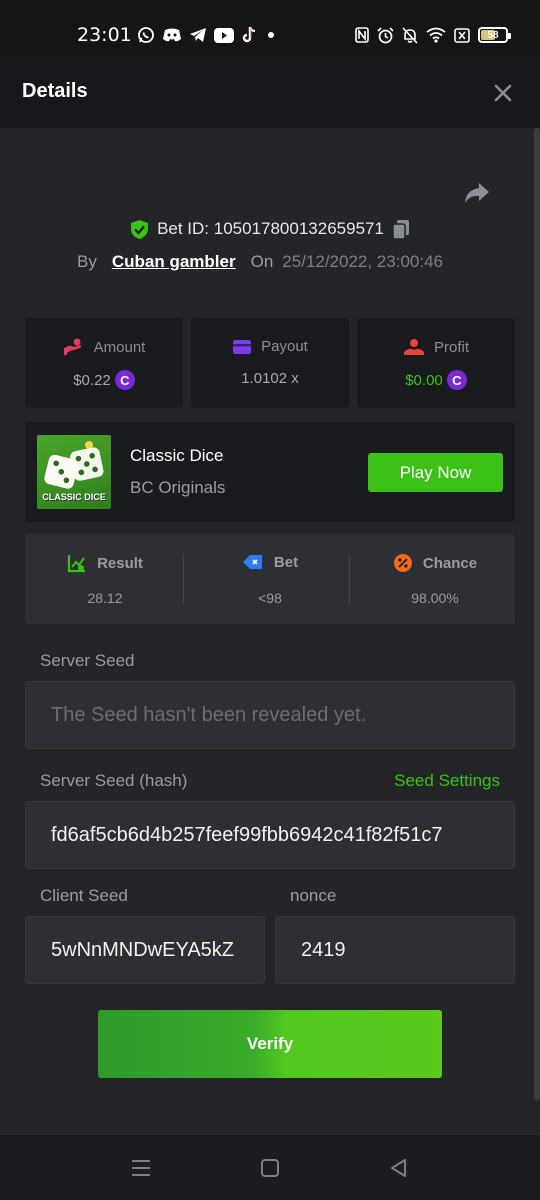  I want to click on payout-card: Payout 1.0102 x, so click(270, 363).